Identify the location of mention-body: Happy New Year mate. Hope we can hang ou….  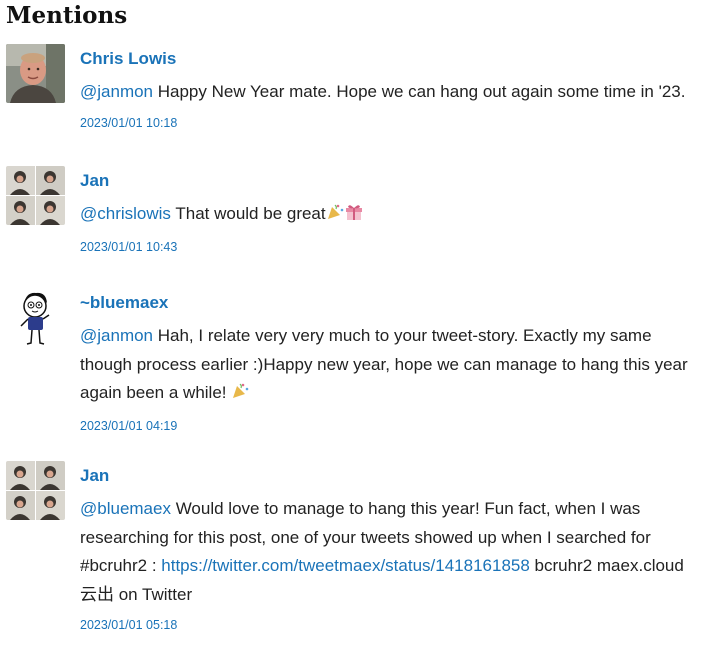
(419, 91).